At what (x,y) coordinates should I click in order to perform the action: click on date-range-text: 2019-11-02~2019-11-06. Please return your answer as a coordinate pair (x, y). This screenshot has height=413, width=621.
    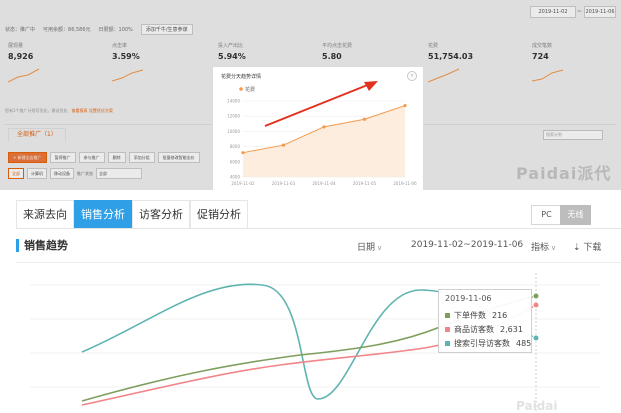
    Looking at the image, I should click on (467, 245).